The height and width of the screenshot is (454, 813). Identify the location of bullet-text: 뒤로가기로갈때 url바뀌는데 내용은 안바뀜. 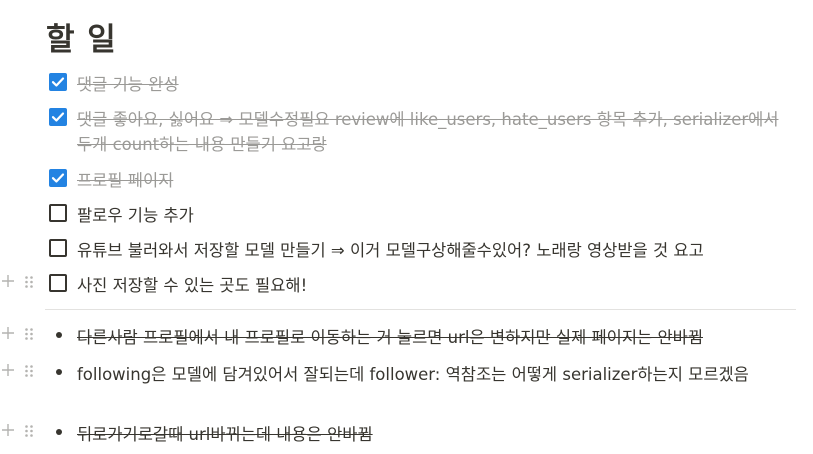
(433, 434).